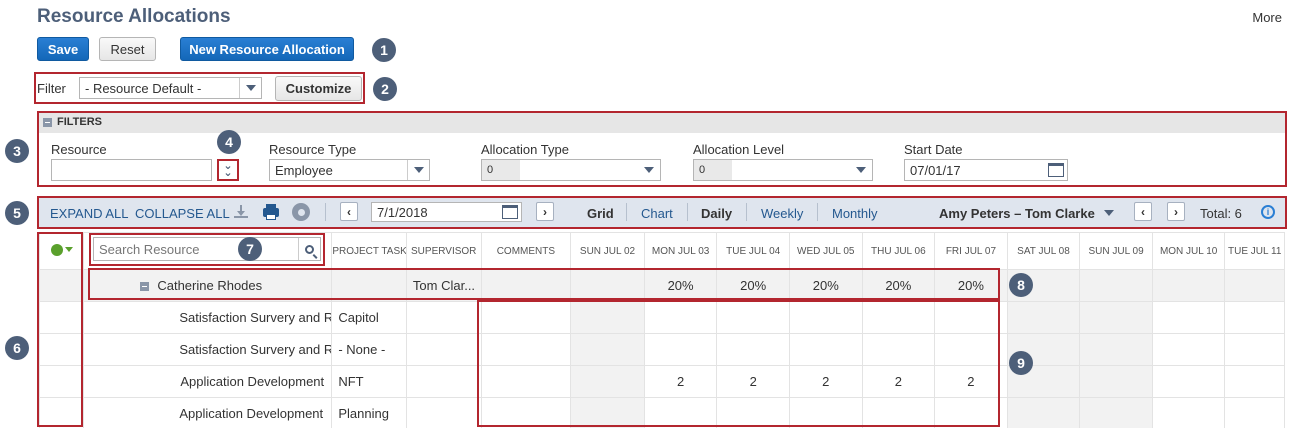 Image resolution: width=1292 pixels, height=428 pixels. I want to click on filter-select-value: - Resource Default -, so click(143, 88).